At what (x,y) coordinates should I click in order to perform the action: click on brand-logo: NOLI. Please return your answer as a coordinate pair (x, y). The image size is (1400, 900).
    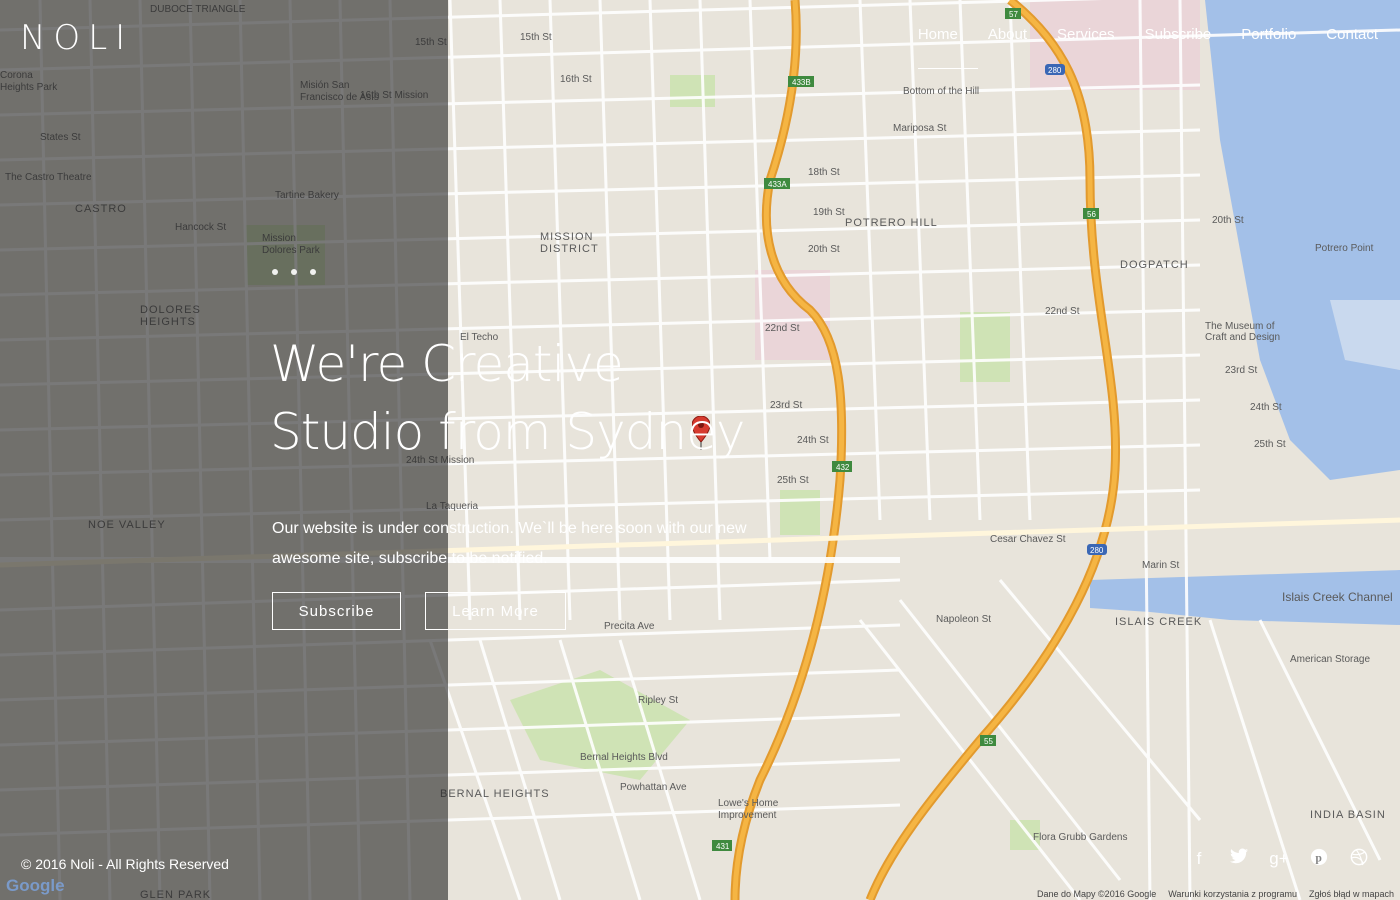
    Looking at the image, I should click on (76, 38).